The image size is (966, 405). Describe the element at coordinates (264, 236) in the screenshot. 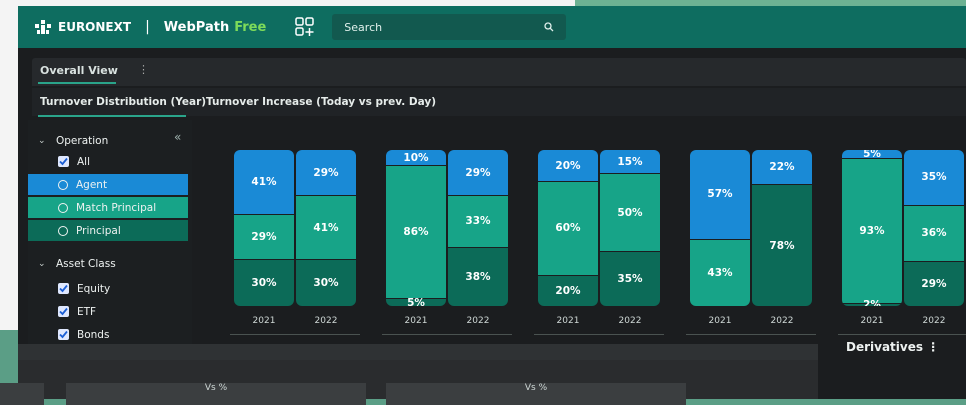

I see `bar-segment-match-principal: 29%` at that location.